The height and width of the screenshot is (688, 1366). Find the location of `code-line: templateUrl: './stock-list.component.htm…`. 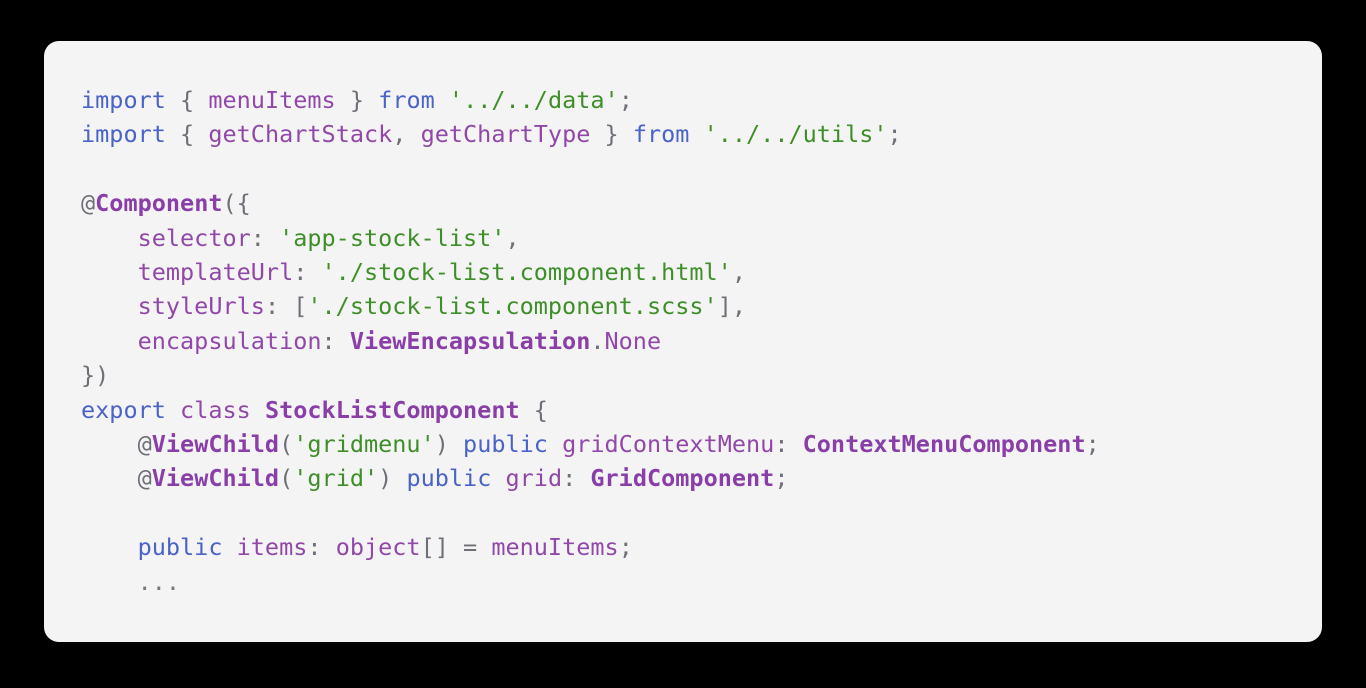

code-line: templateUrl: './stock-list.component.htm… is located at coordinates (691, 272).